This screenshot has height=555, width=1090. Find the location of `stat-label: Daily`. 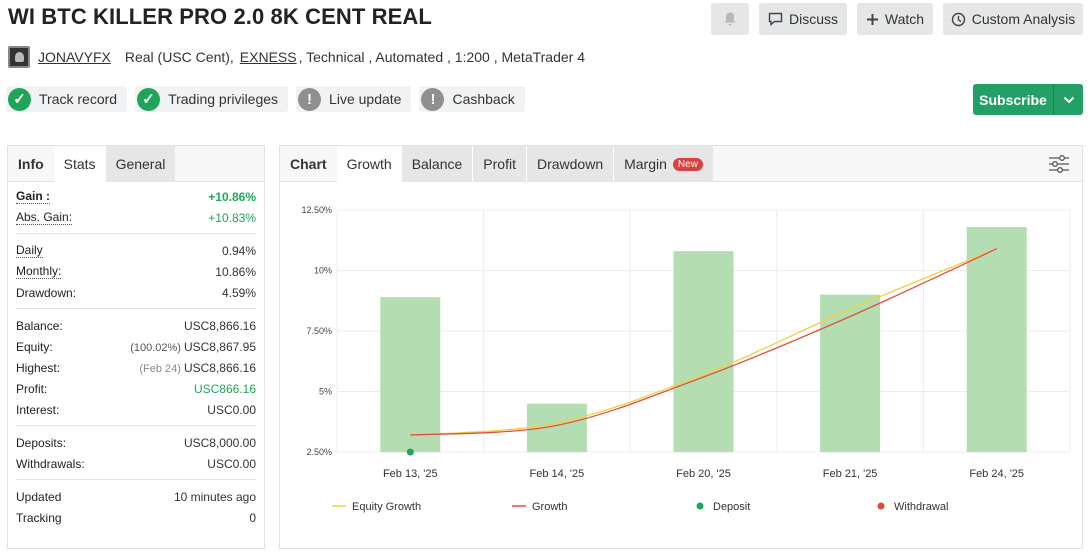

stat-label: Daily is located at coordinates (29, 250).